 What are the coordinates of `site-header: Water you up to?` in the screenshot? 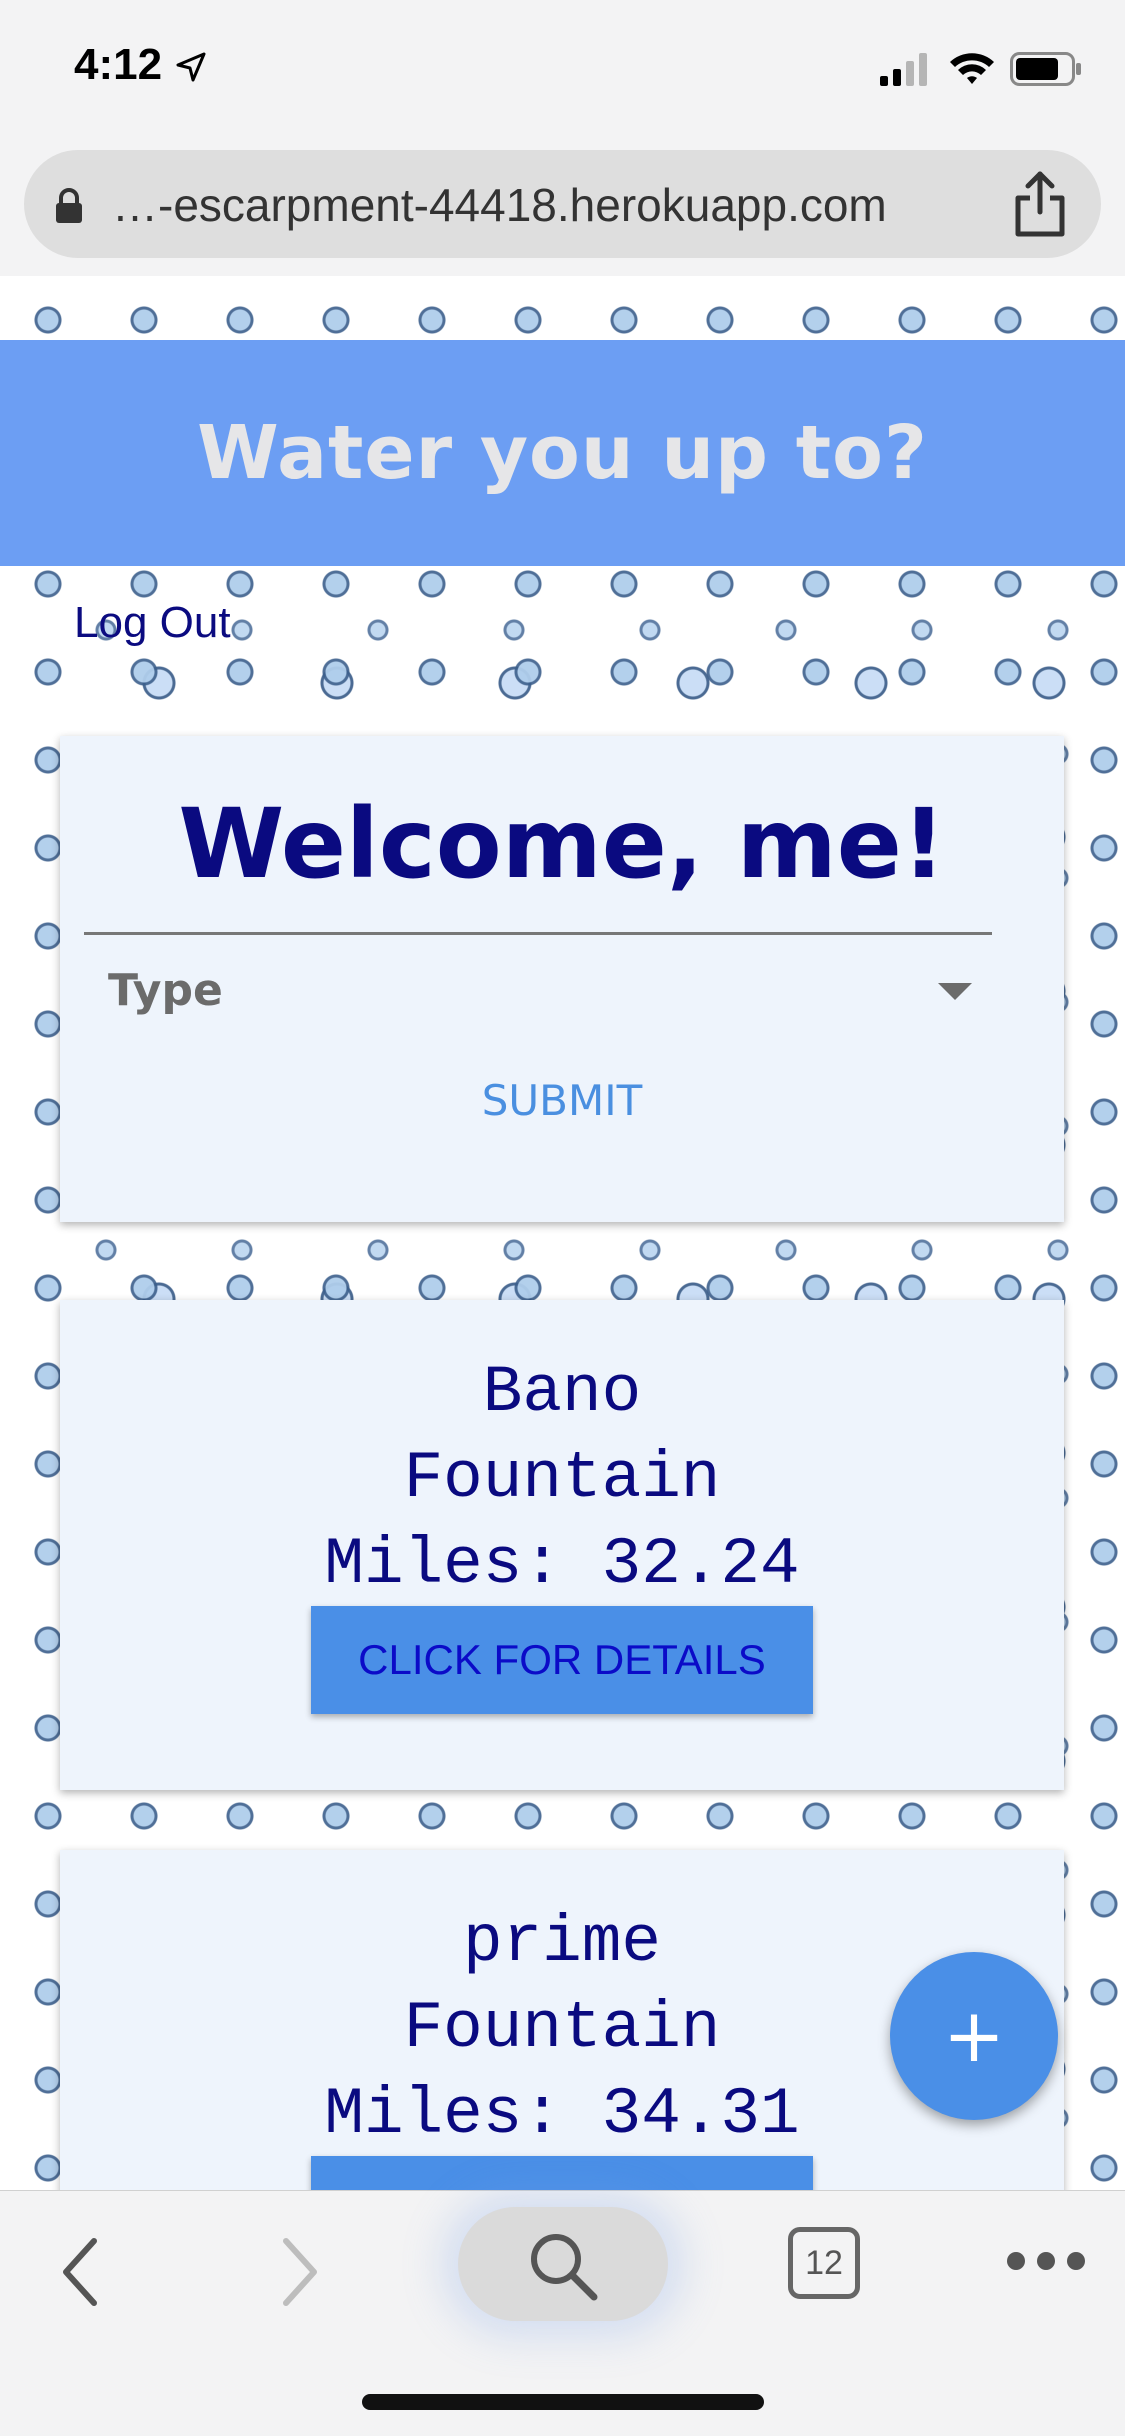 It's located at (562, 453).